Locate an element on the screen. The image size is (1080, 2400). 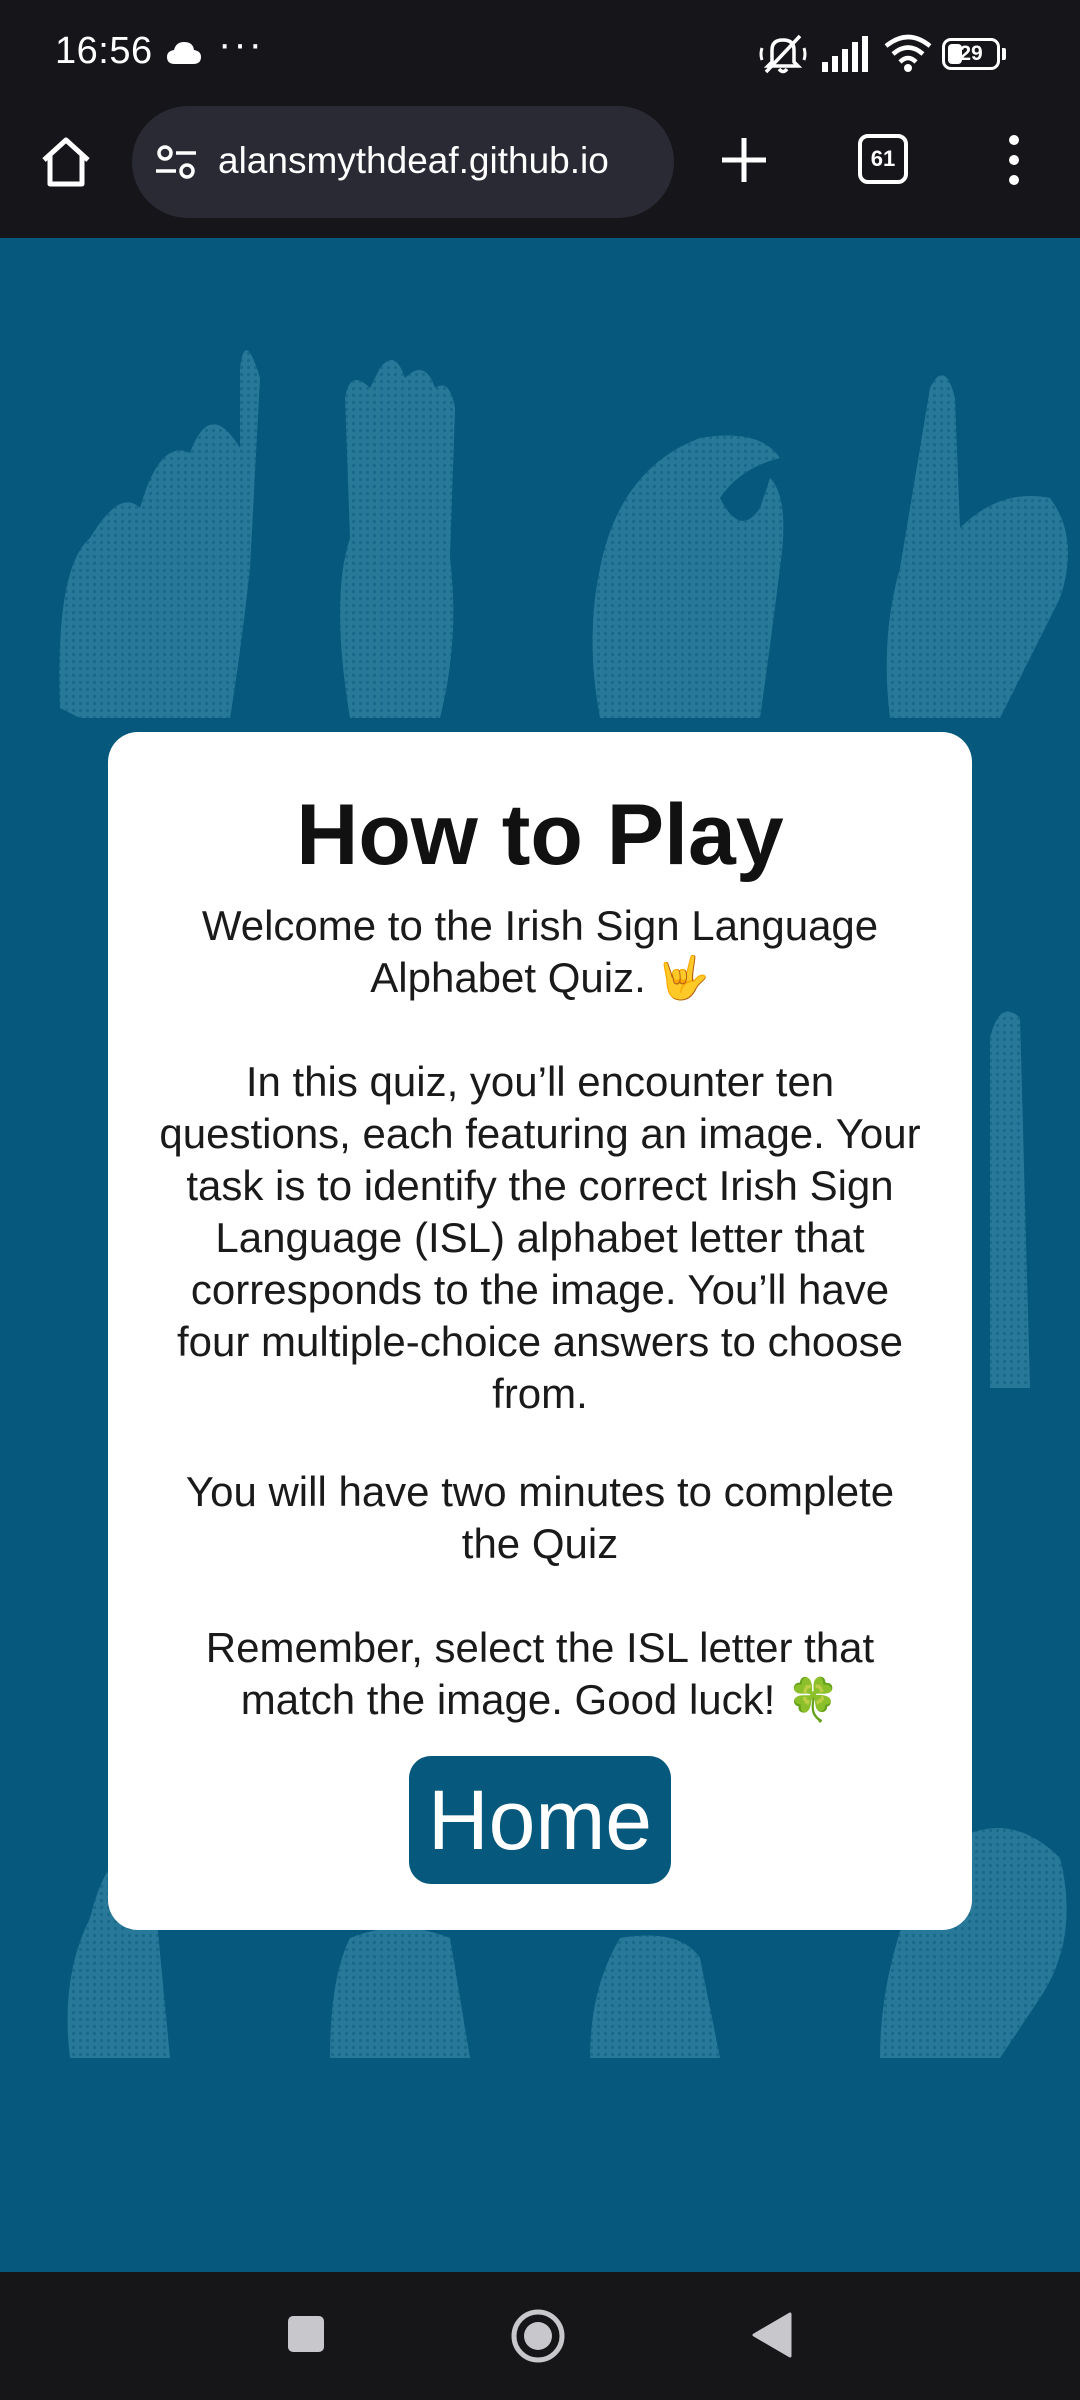
recents-icon is located at coordinates (306, 2334).